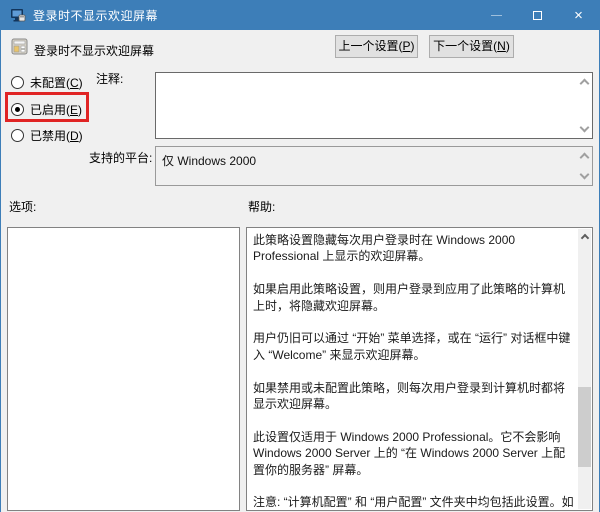 Image resolution: width=600 pixels, height=512 pixels. I want to click on maximize-icon, so click(537, 15).